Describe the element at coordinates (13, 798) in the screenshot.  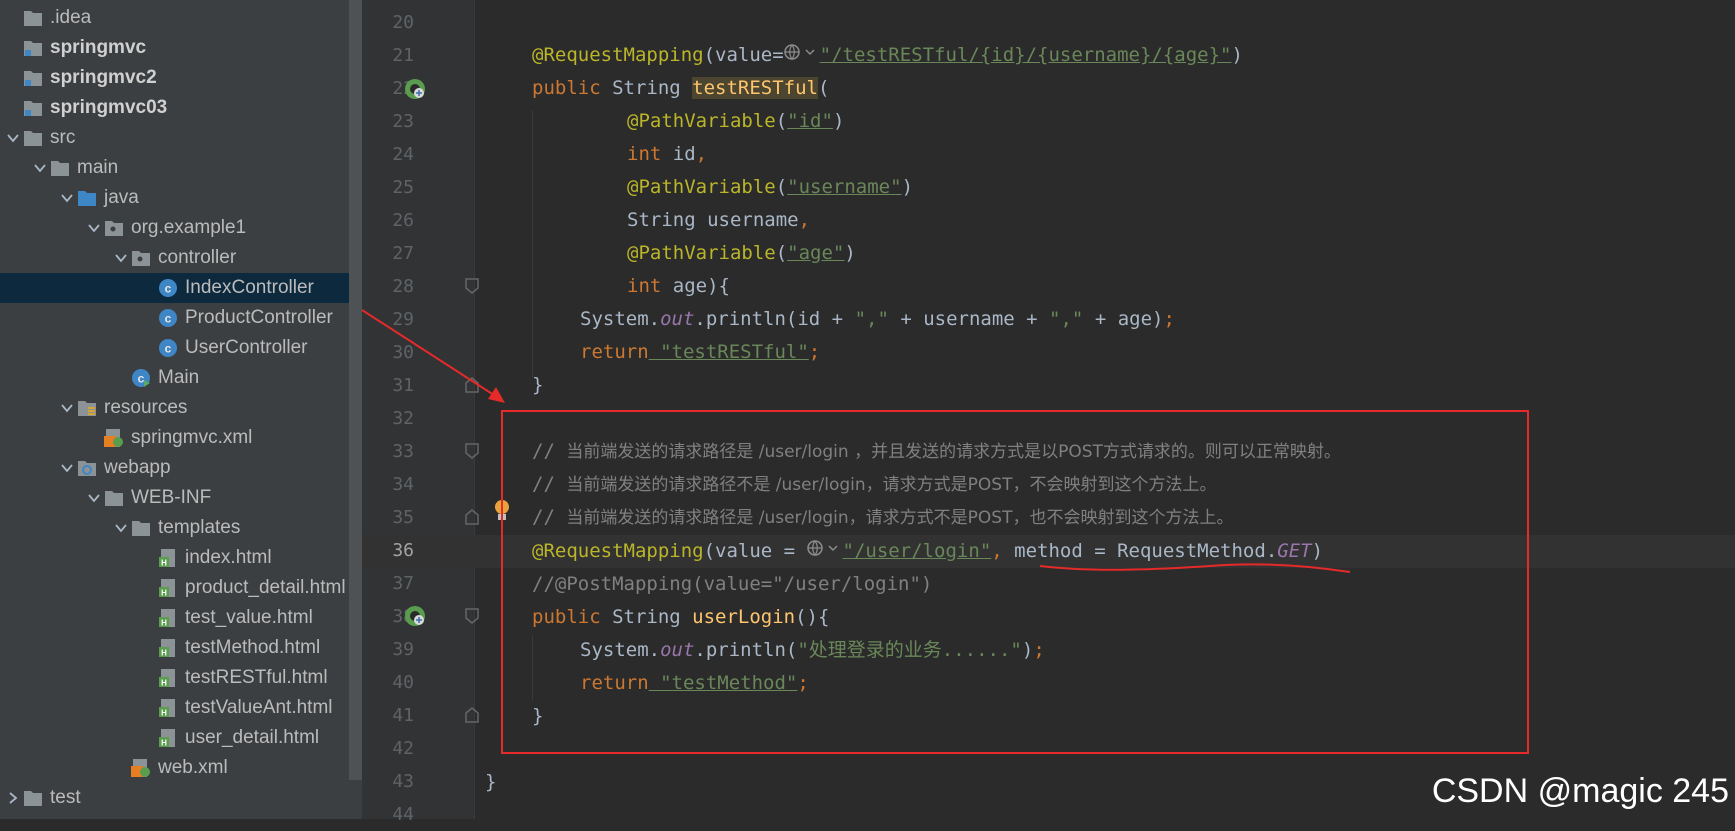
I see `chevron-right-icon` at that location.